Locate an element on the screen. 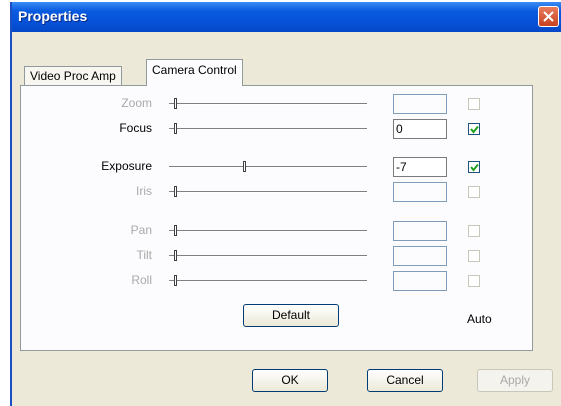  iris-auto-checkbox is located at coordinates (474, 192).